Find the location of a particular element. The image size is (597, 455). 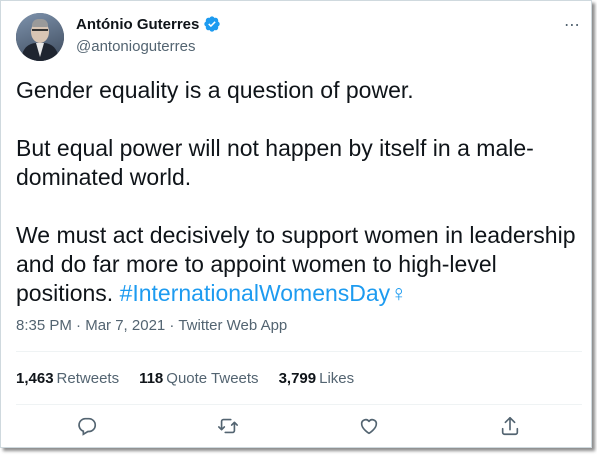

reply-icon is located at coordinates (87, 426).